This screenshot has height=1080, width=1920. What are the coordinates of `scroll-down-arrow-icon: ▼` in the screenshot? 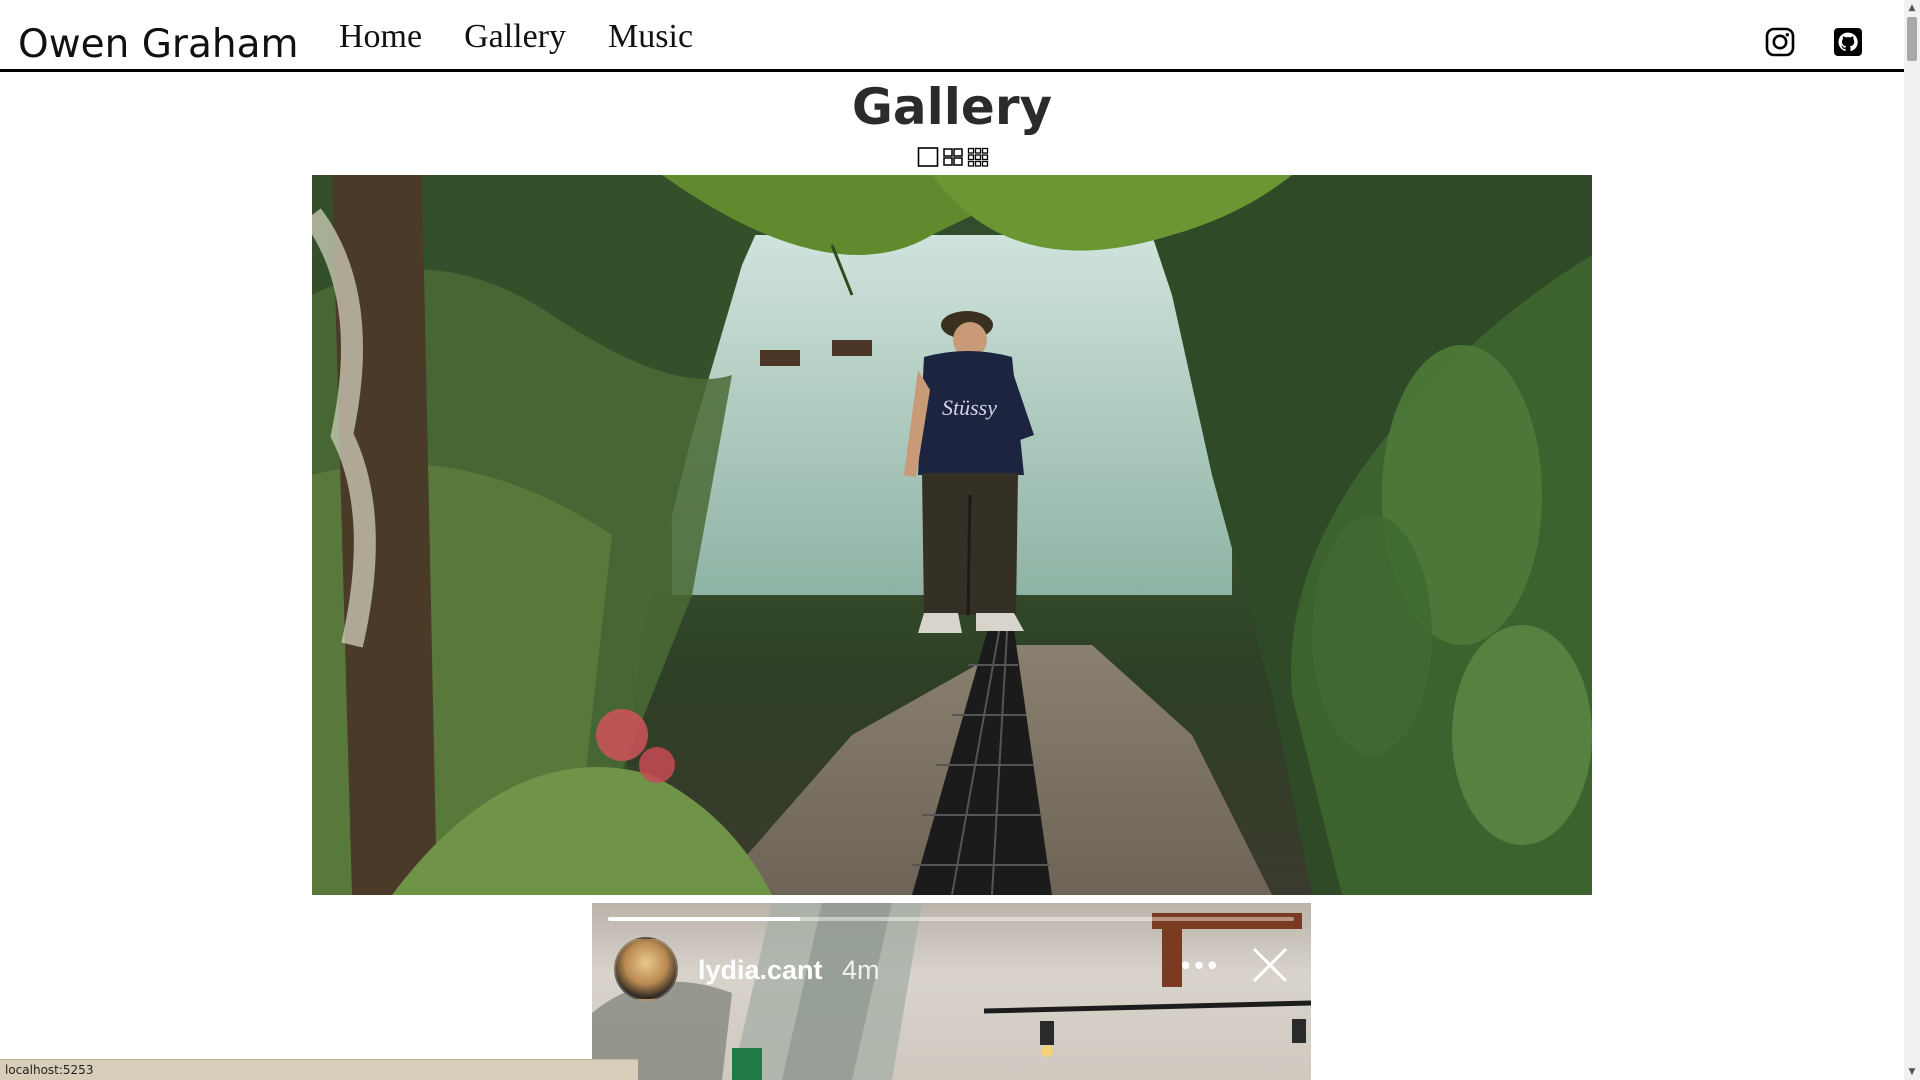 It's located at (1912, 1072).